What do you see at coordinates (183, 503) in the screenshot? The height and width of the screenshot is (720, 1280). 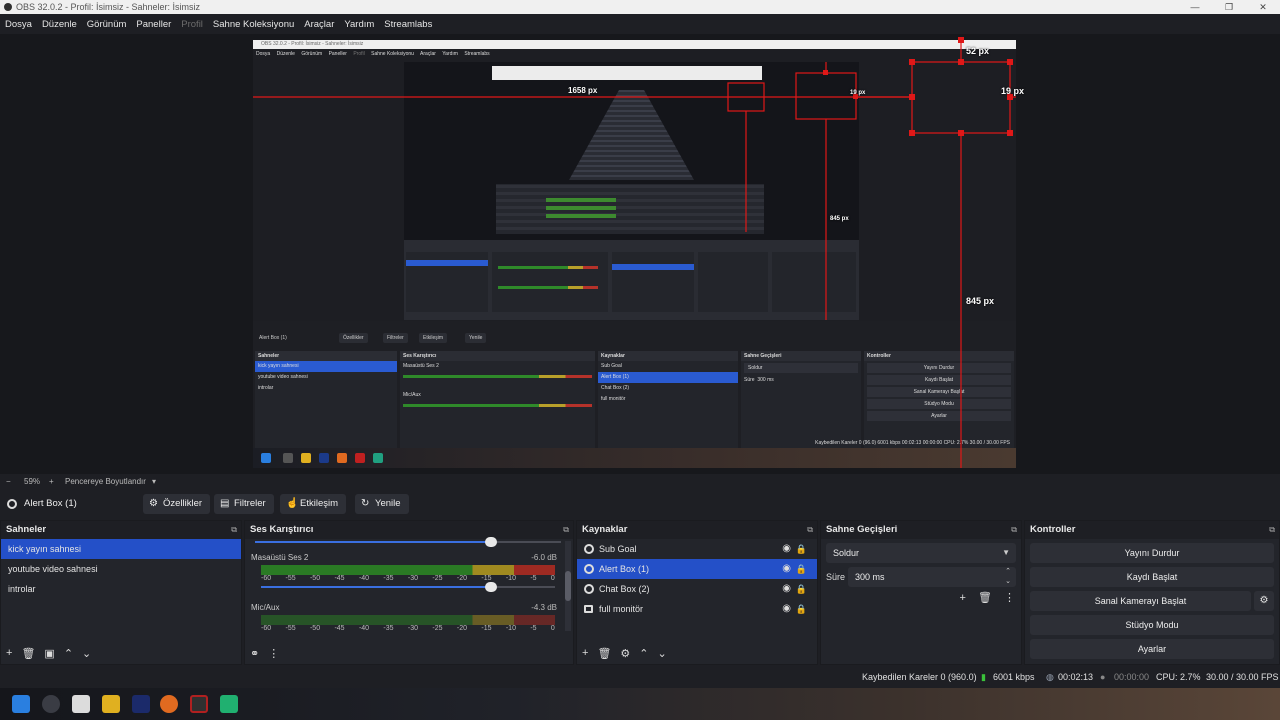 I see `properties-label: Özellikler` at bounding box center [183, 503].